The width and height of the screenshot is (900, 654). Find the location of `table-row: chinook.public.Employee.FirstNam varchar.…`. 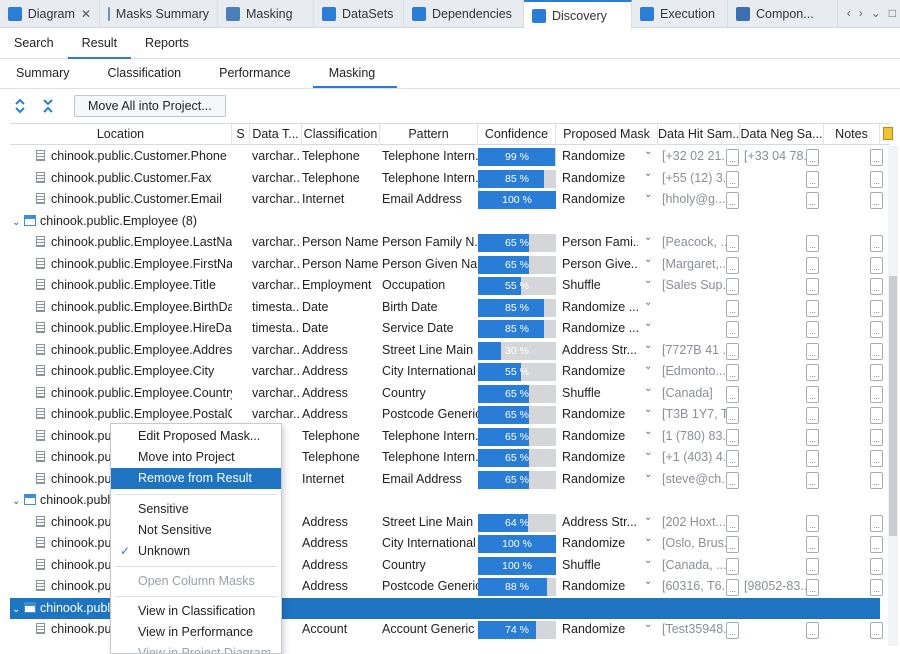

table-row: chinook.public.Employee.FirstNam varchar.… is located at coordinates (446, 265).